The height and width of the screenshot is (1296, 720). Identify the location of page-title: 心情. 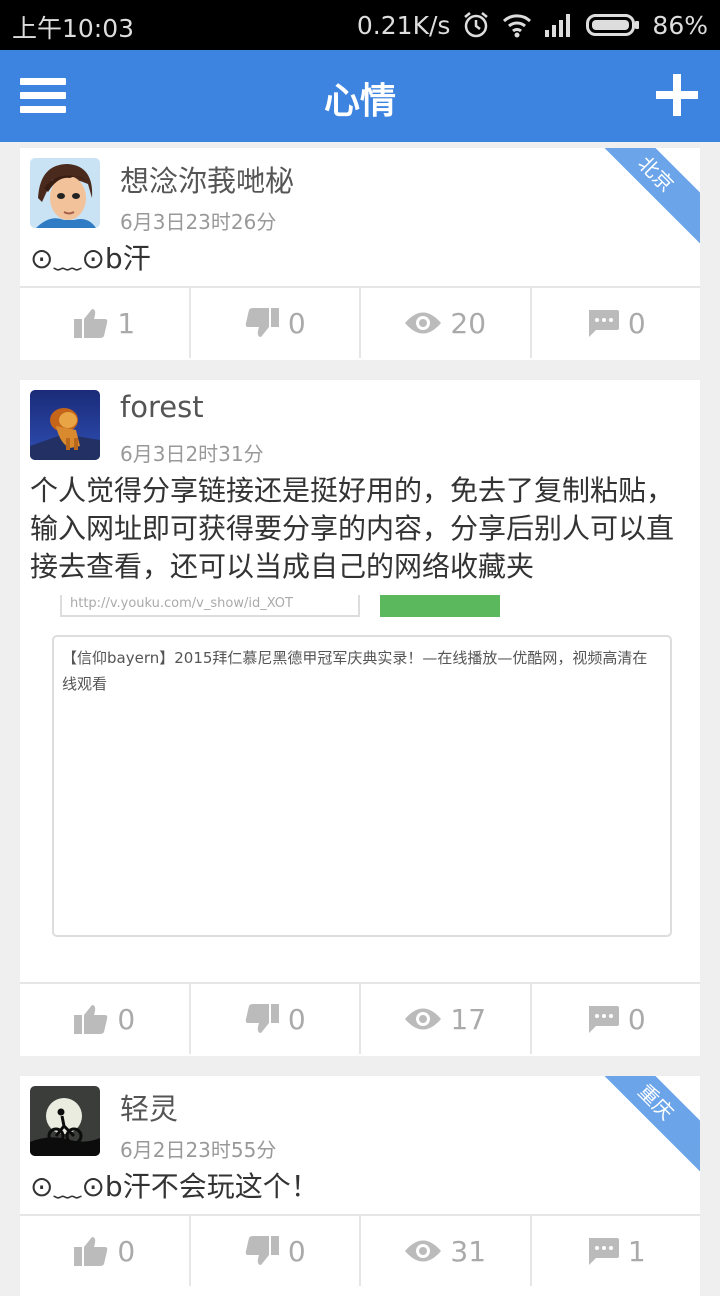
(359, 101).